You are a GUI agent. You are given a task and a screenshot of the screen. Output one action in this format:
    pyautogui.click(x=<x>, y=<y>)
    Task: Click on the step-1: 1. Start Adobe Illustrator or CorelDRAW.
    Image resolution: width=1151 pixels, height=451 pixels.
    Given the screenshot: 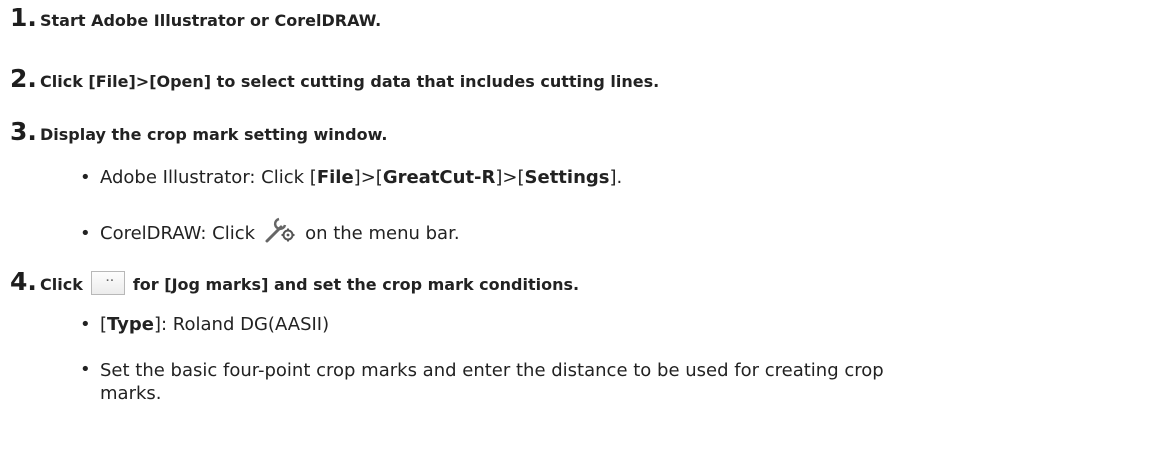 What is the action you would take?
    pyautogui.click(x=195, y=17)
    